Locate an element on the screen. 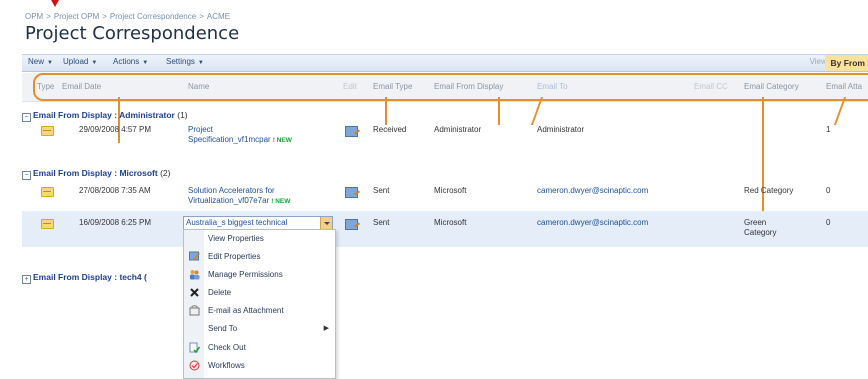 This screenshot has height=379, width=868. new-menu: New ▼ is located at coordinates (40, 61).